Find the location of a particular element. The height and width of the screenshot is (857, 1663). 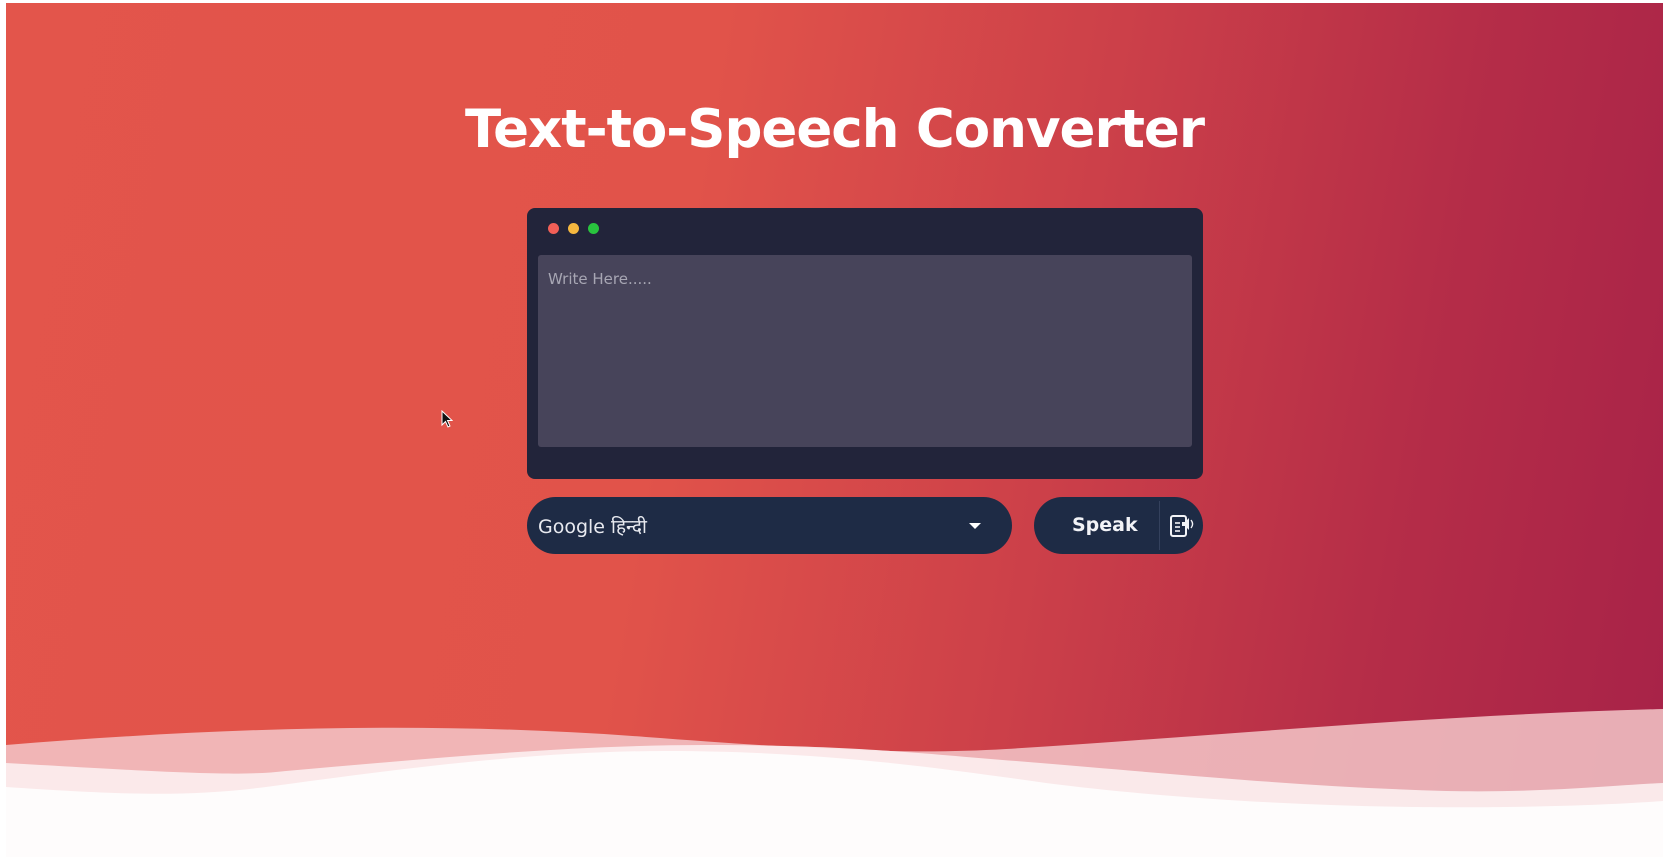

voice-select: Google हिन्दी is located at coordinates (769, 525).